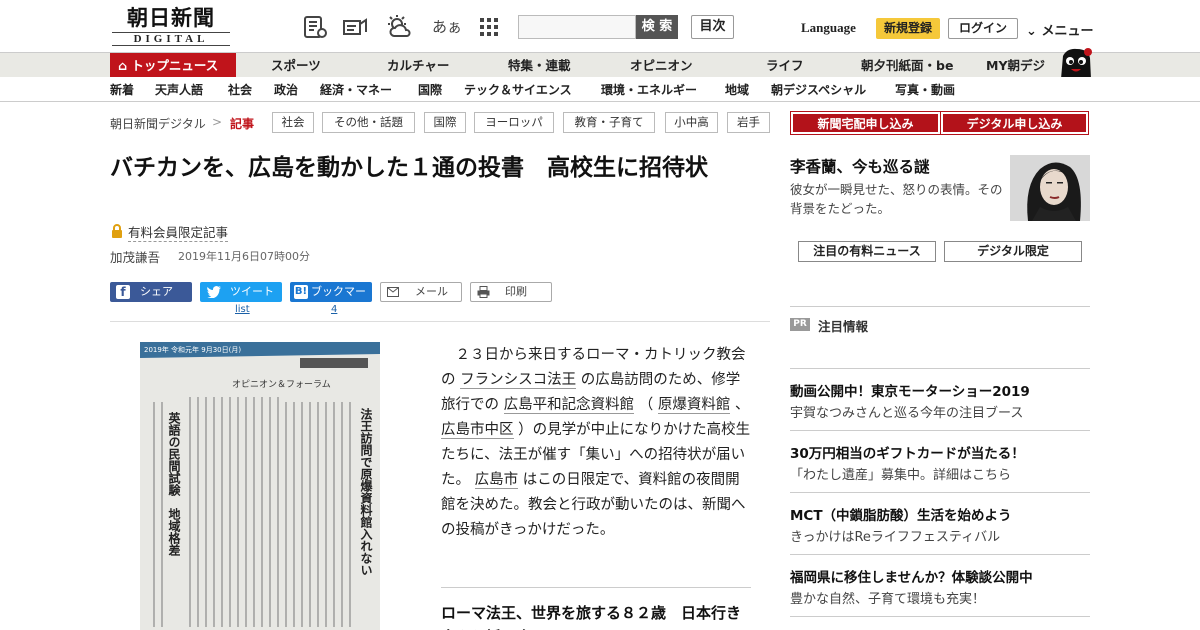  I want to click on nav-paper: 朝夕刊紙面・be, so click(907, 65).